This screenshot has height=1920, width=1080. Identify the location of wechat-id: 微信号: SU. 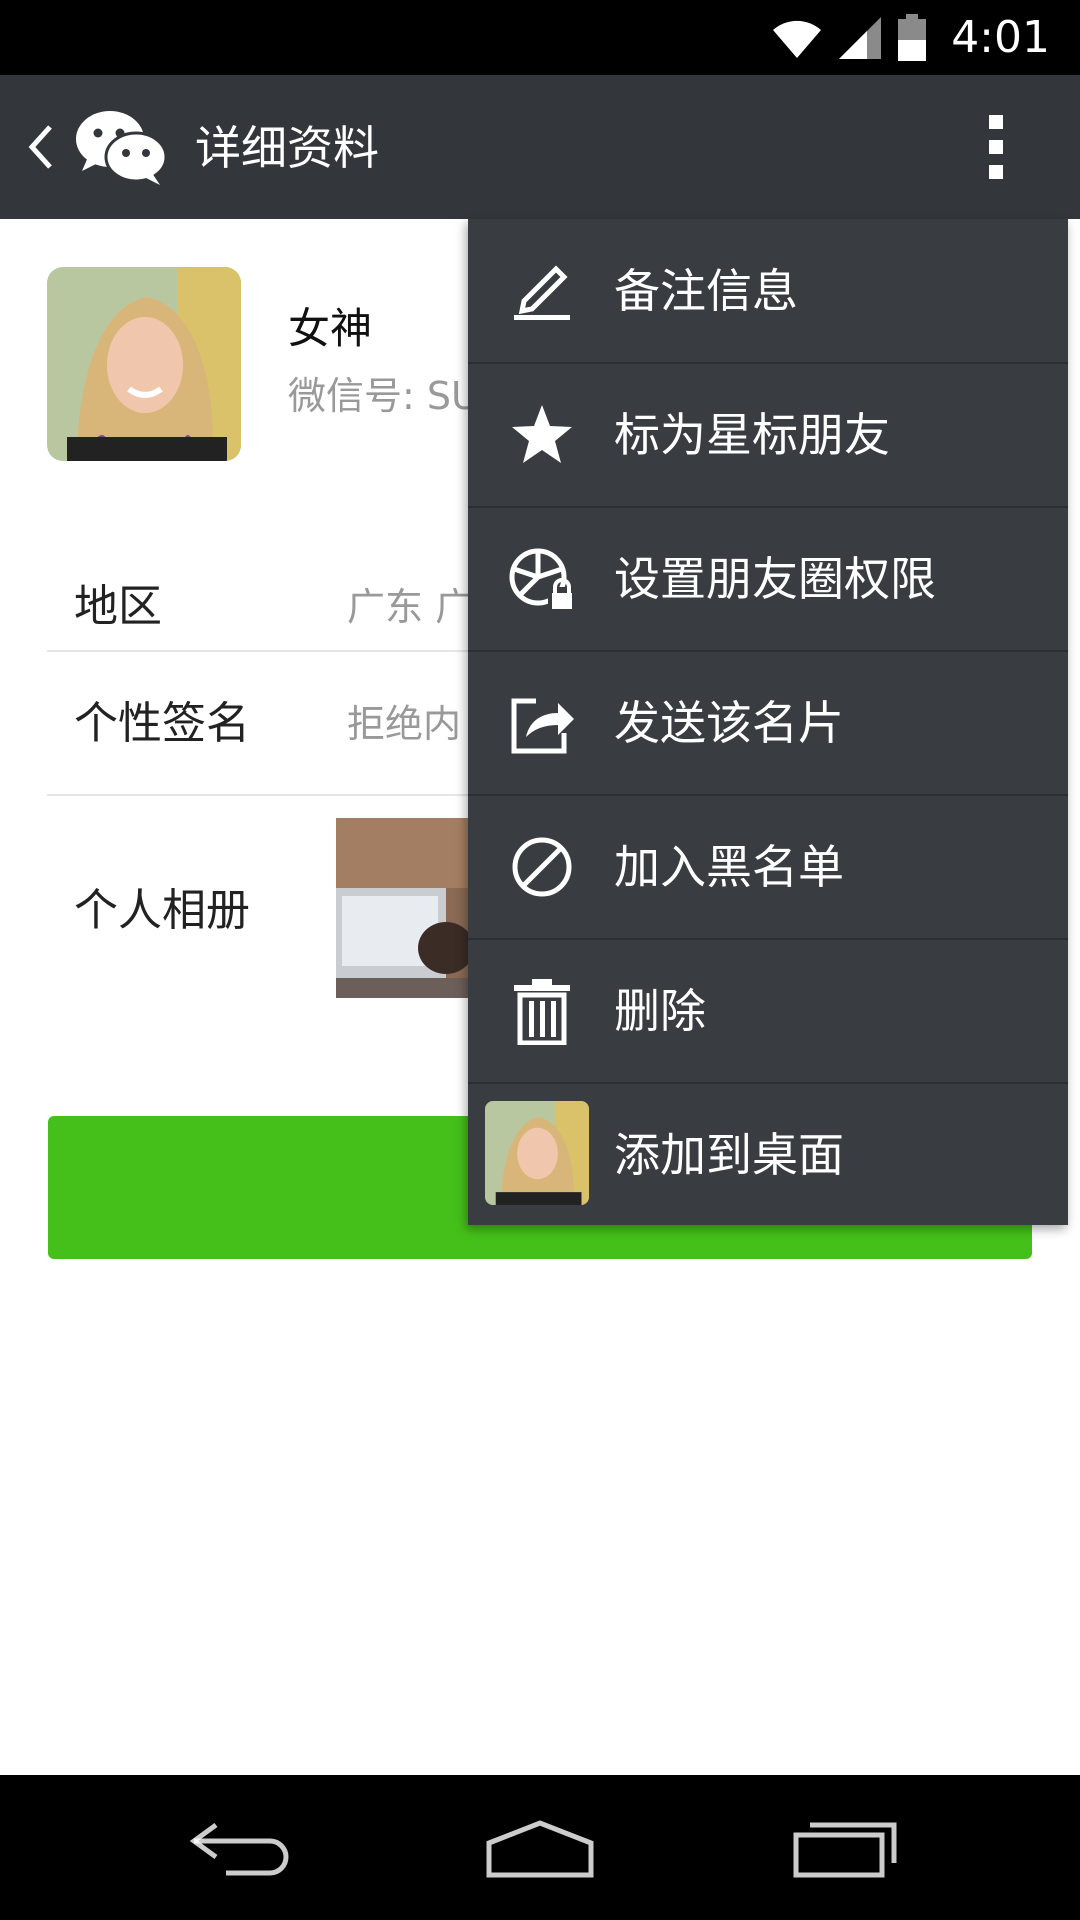
(383, 396).